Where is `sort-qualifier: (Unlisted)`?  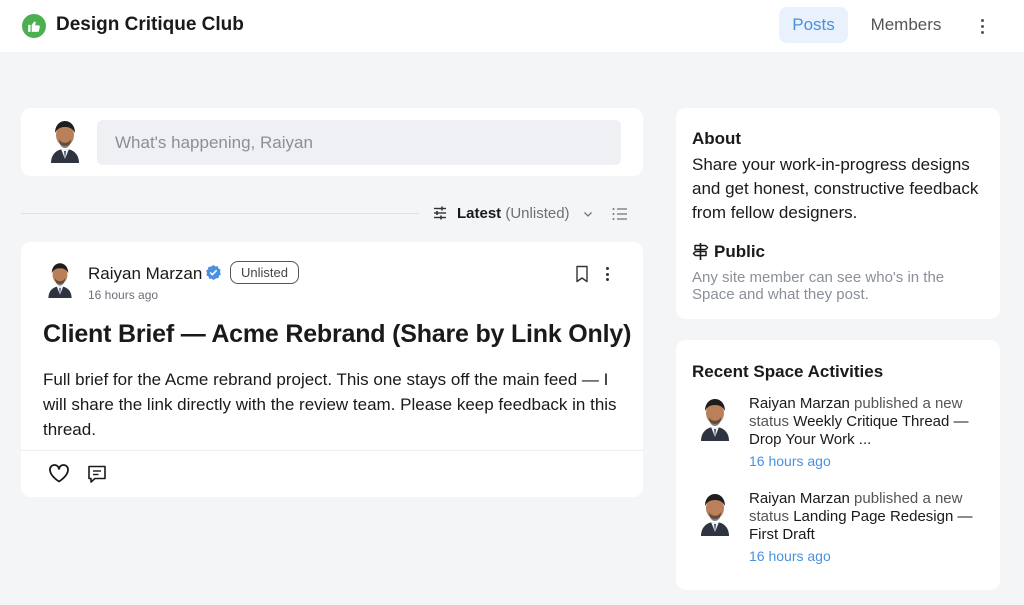
sort-qualifier: (Unlisted) is located at coordinates (537, 213).